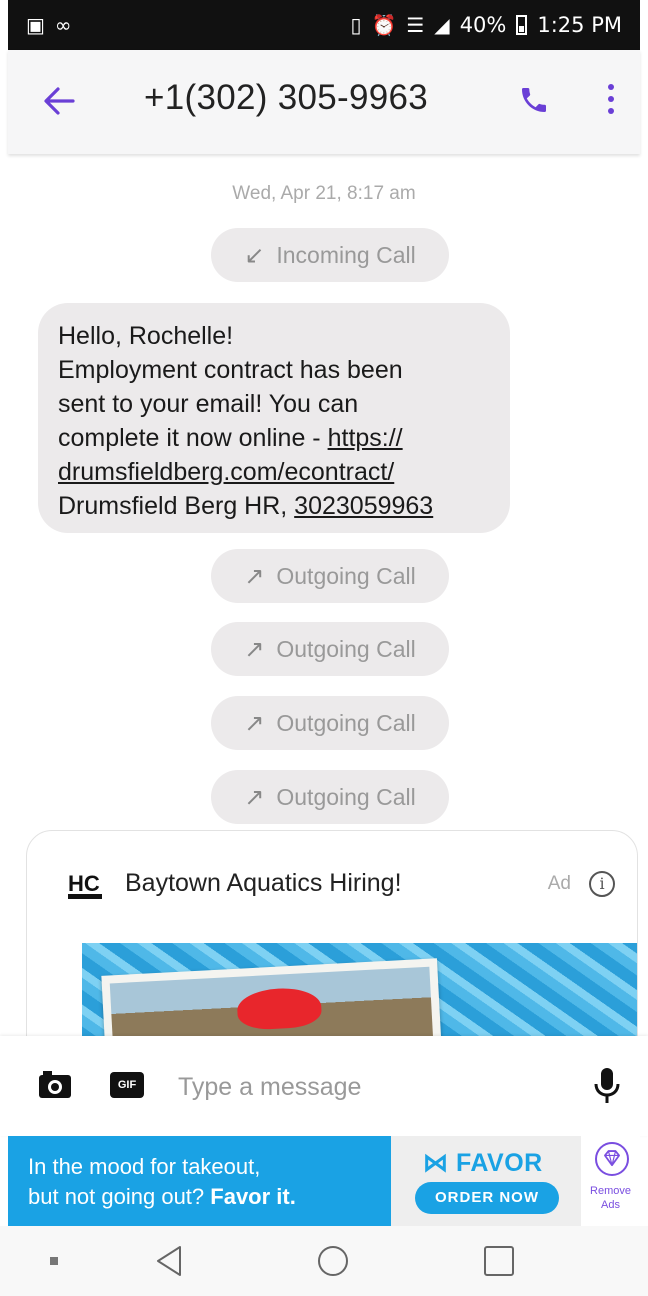 This screenshot has height=1296, width=648. Describe the element at coordinates (602, 884) in the screenshot. I see `info-icon: i` at that location.